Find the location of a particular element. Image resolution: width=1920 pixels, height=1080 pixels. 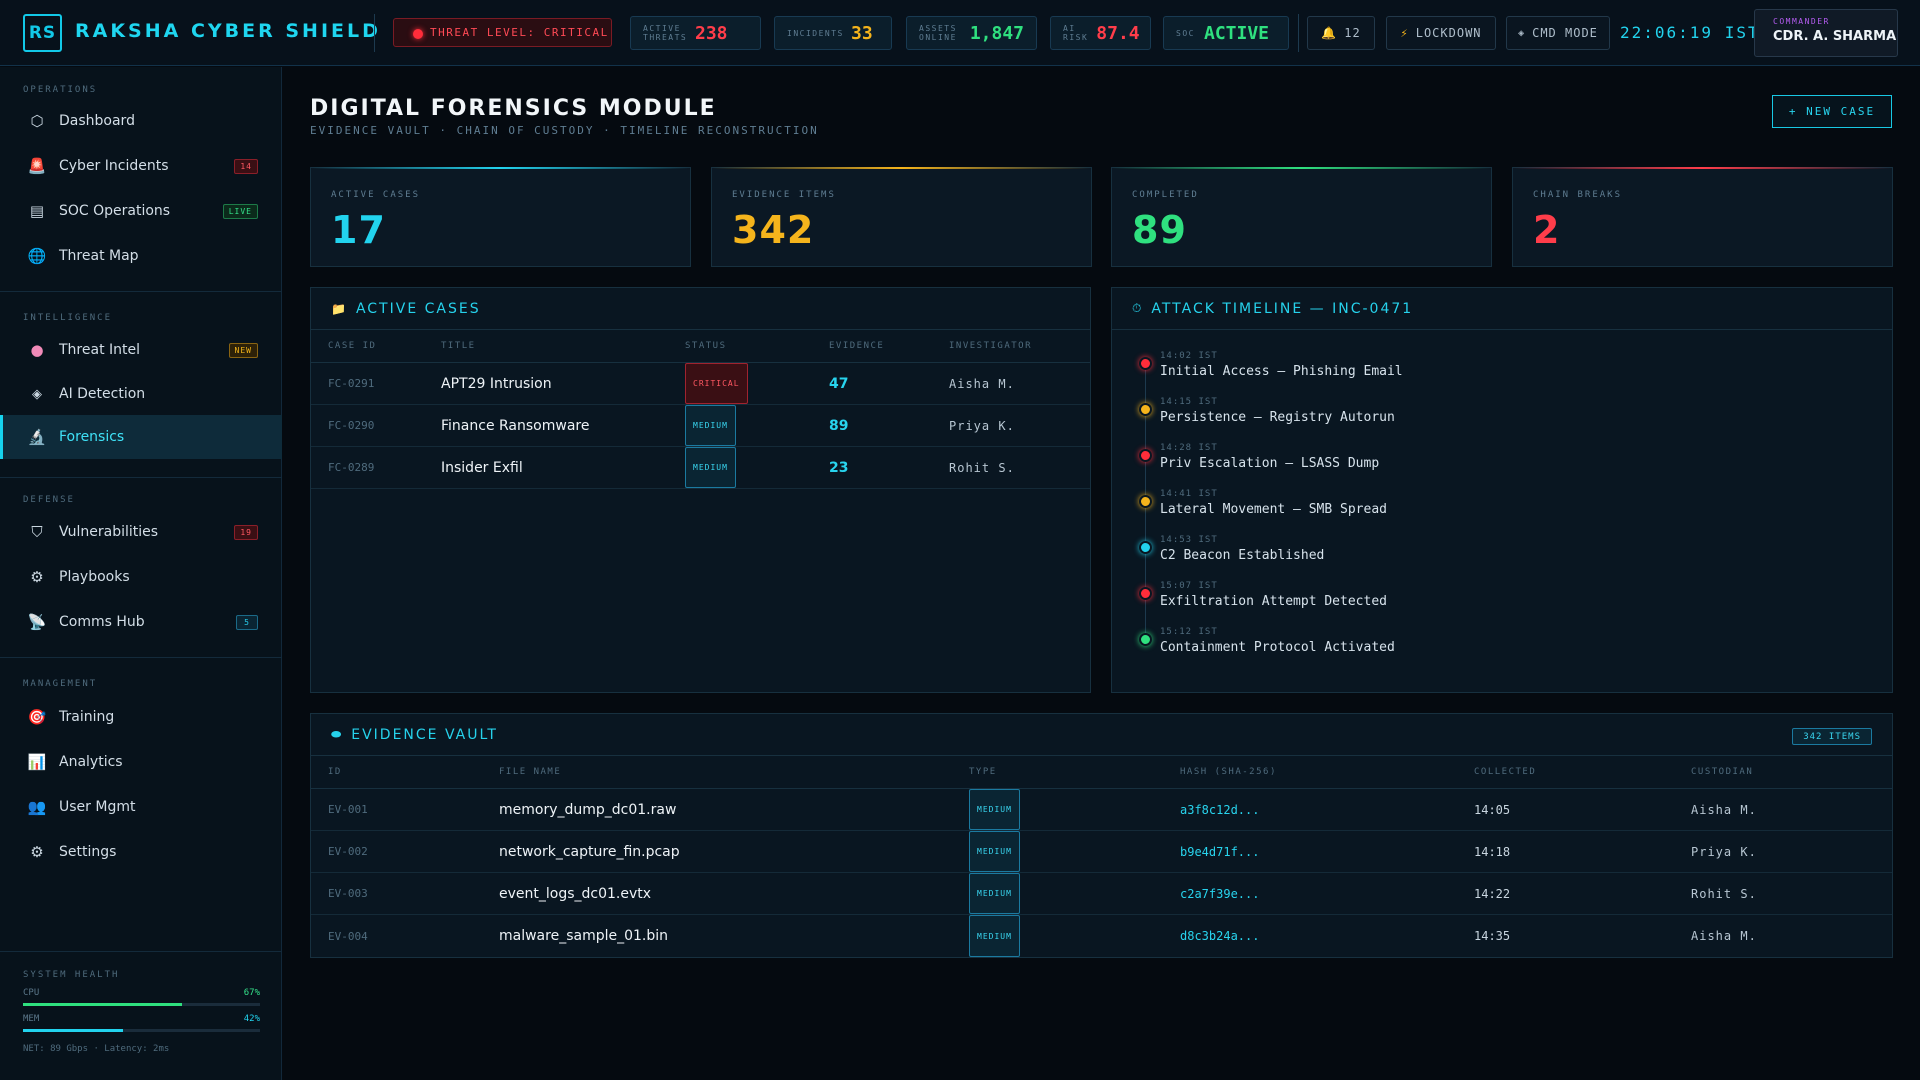

kpi-active-cases: ACTIVE CASES 17 is located at coordinates (500, 217).